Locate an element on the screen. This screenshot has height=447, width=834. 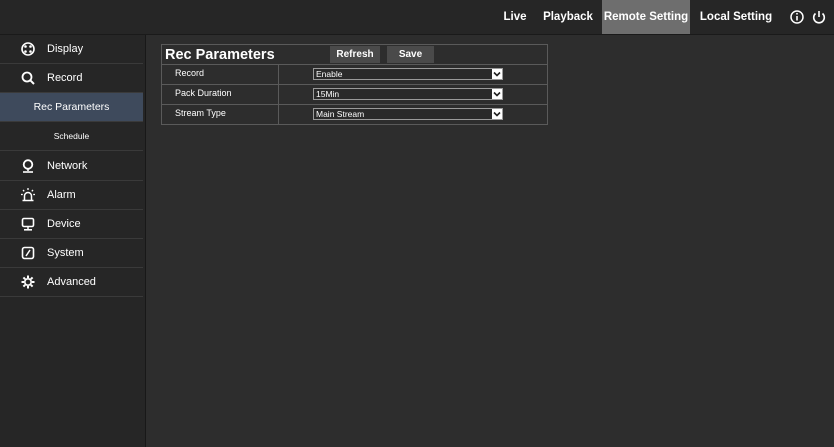
sidebar-subitem-schedule: Schedule is located at coordinates (71, 136).